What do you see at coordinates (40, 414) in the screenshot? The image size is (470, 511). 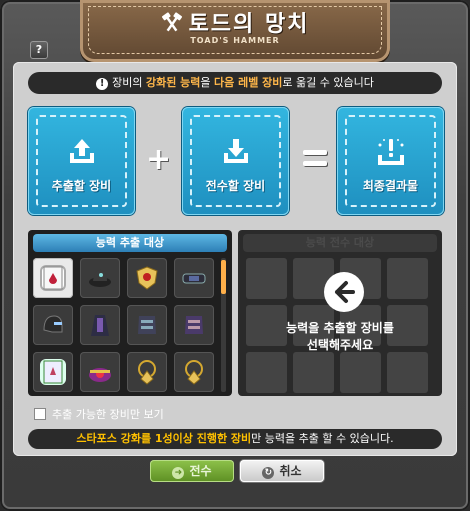 I see `extractable-only-checkbox` at bounding box center [40, 414].